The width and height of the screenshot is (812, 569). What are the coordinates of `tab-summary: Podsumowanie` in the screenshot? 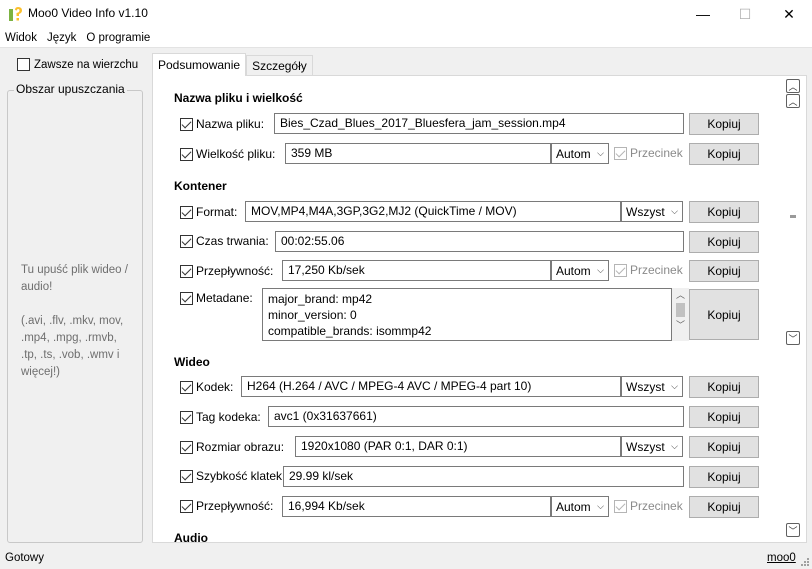 It's located at (199, 64).